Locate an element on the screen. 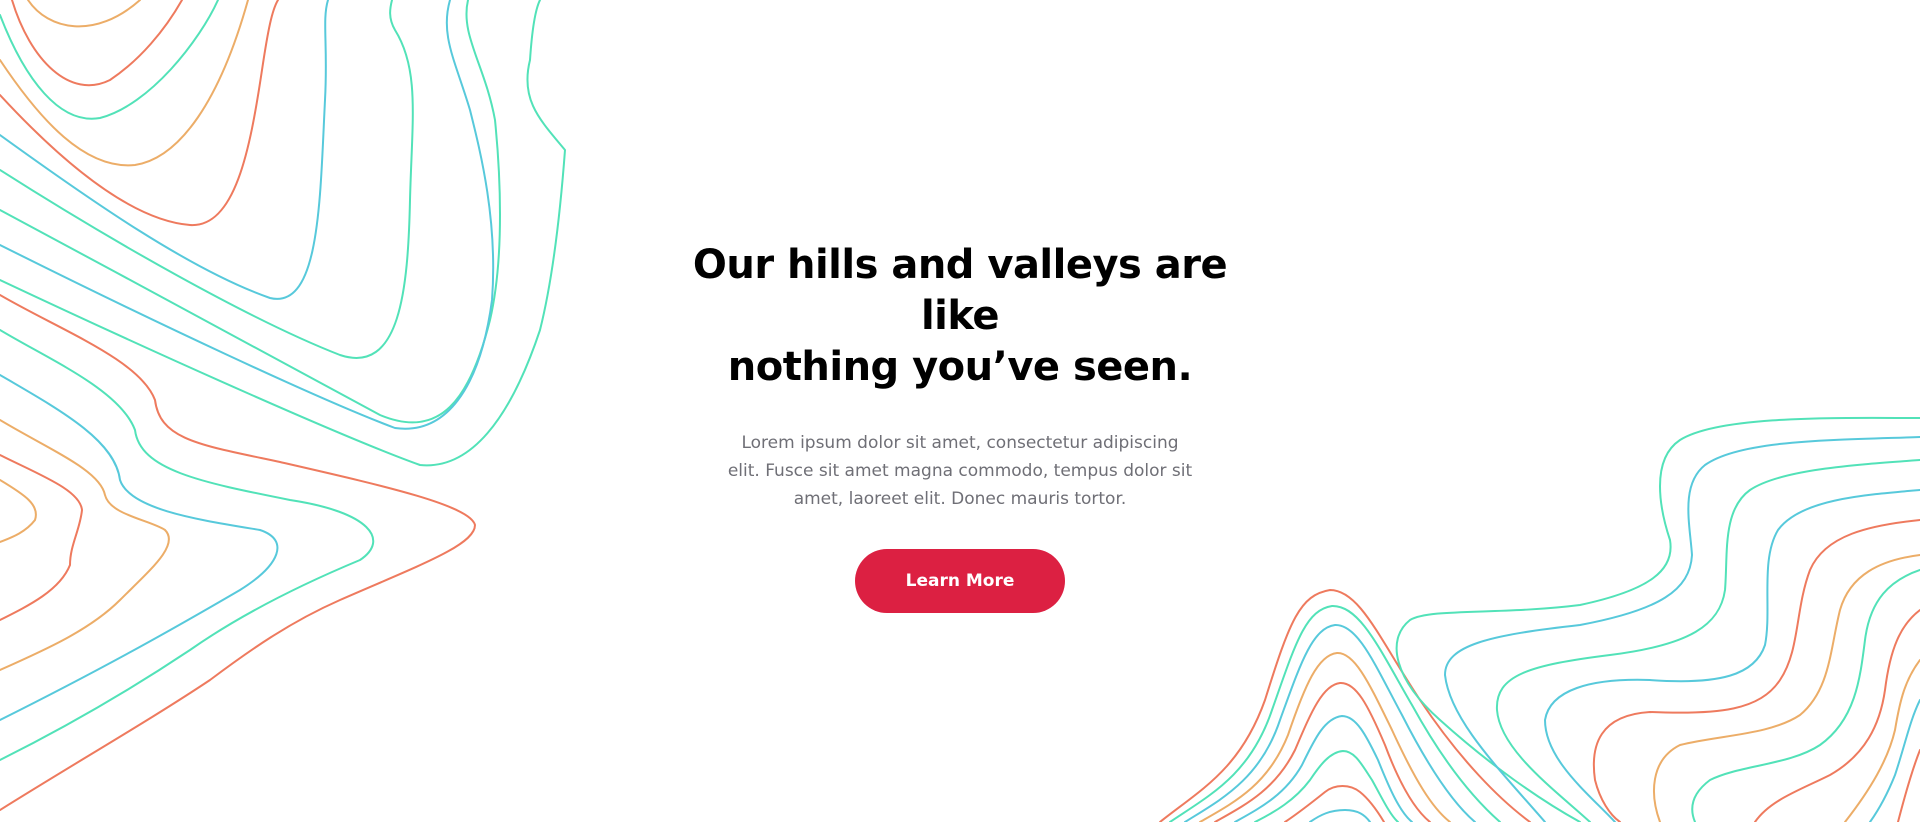  learn-more-button: Learn More is located at coordinates (960, 581).